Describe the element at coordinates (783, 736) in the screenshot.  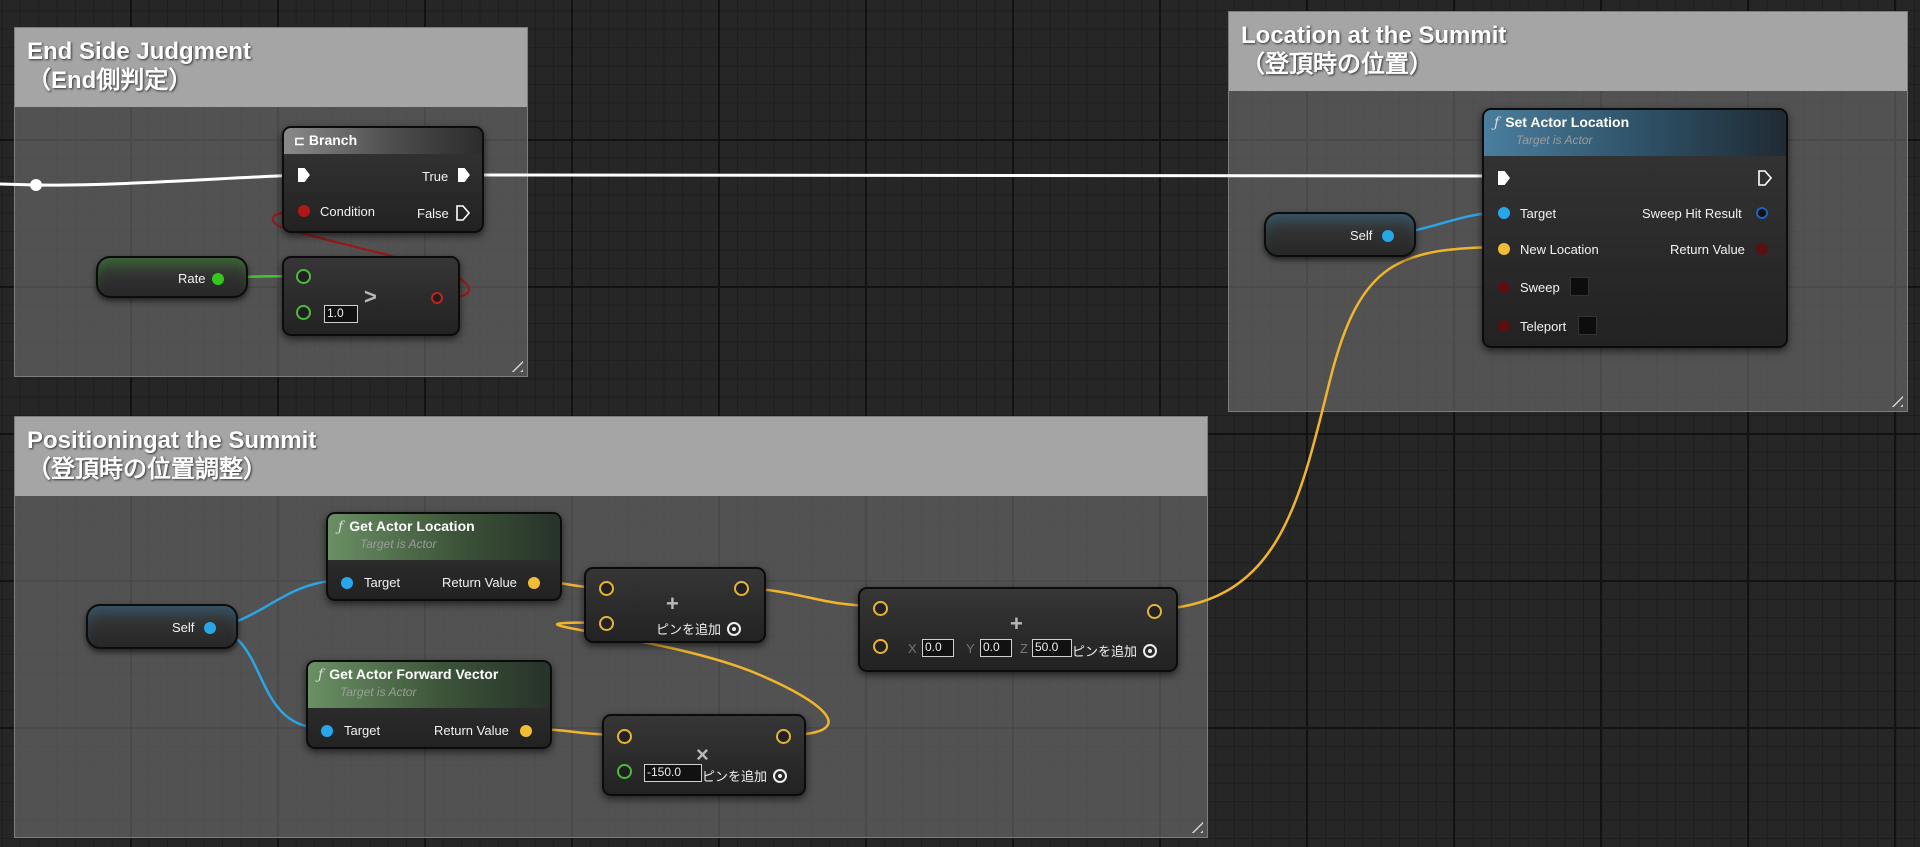
I see `multiply-output-pin` at that location.